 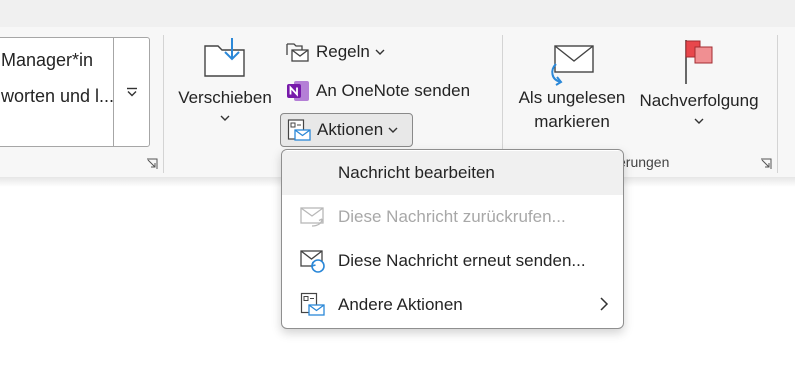 What do you see at coordinates (312, 217) in the screenshot?
I see `recall-message-icon` at bounding box center [312, 217].